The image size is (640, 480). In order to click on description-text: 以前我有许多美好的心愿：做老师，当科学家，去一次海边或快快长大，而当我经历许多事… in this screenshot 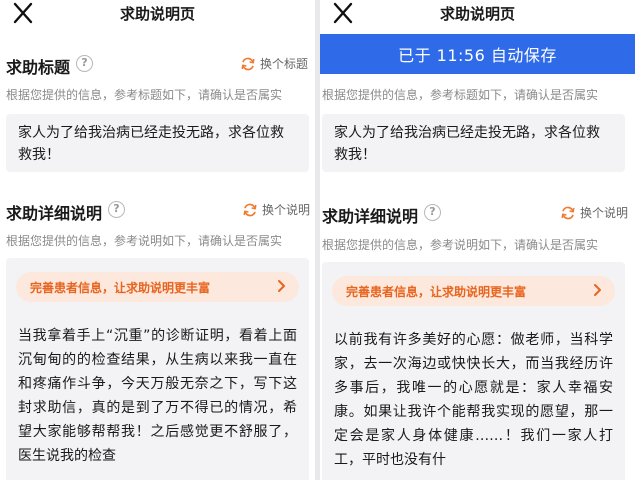, I will do `click(473, 400)`.